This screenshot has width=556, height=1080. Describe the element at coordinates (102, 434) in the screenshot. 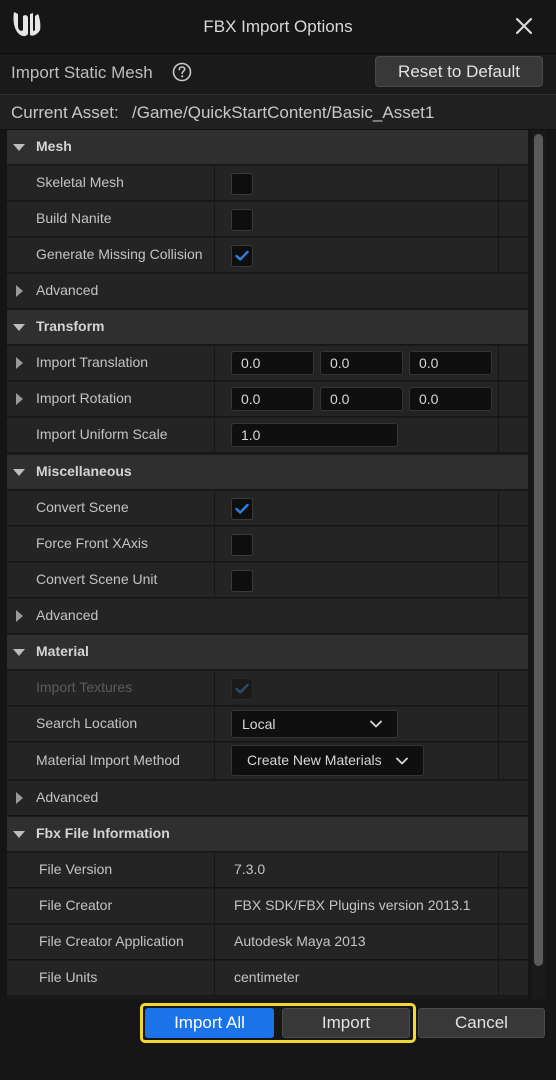

I see `property-label: Import Uniform Scale` at that location.